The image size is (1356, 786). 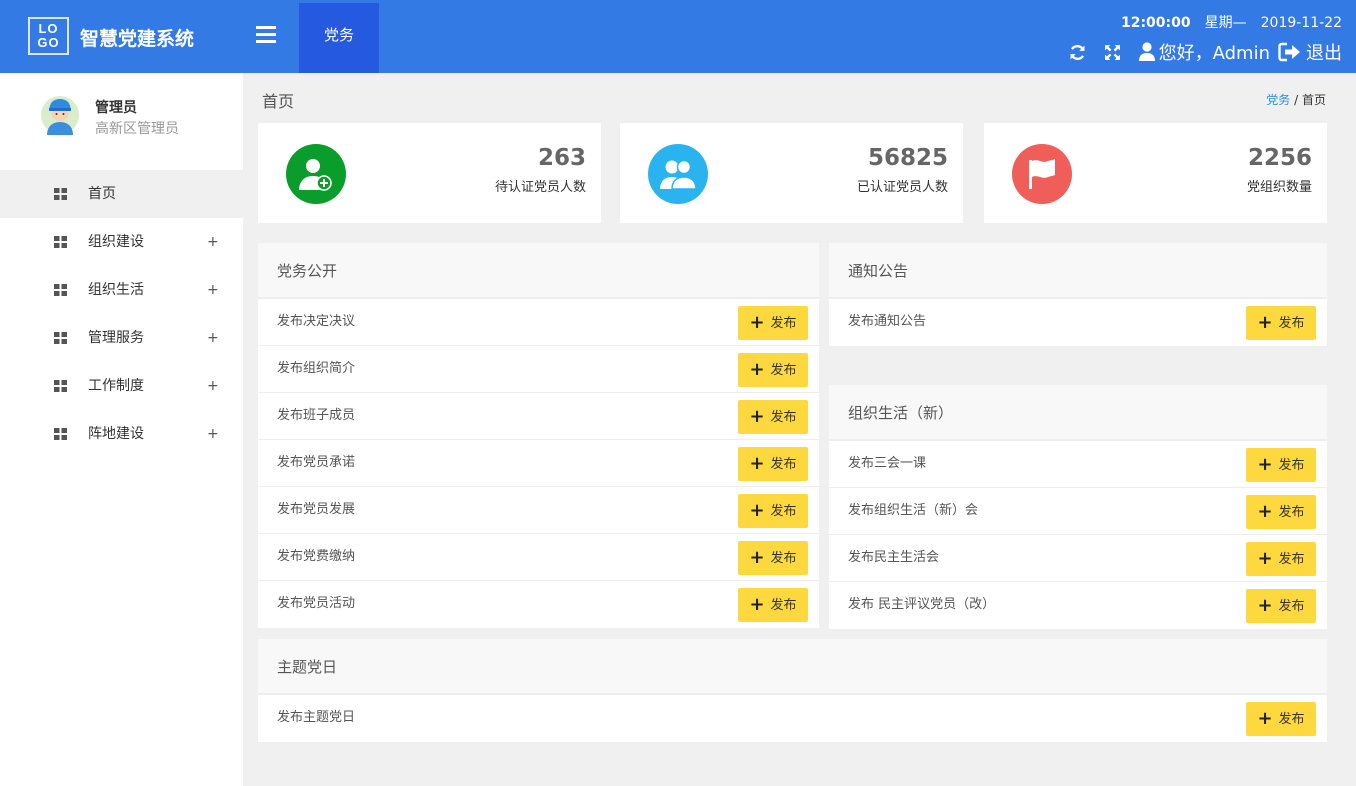 What do you see at coordinates (116, 108) in the screenshot?
I see `user-name: 管理员` at bounding box center [116, 108].